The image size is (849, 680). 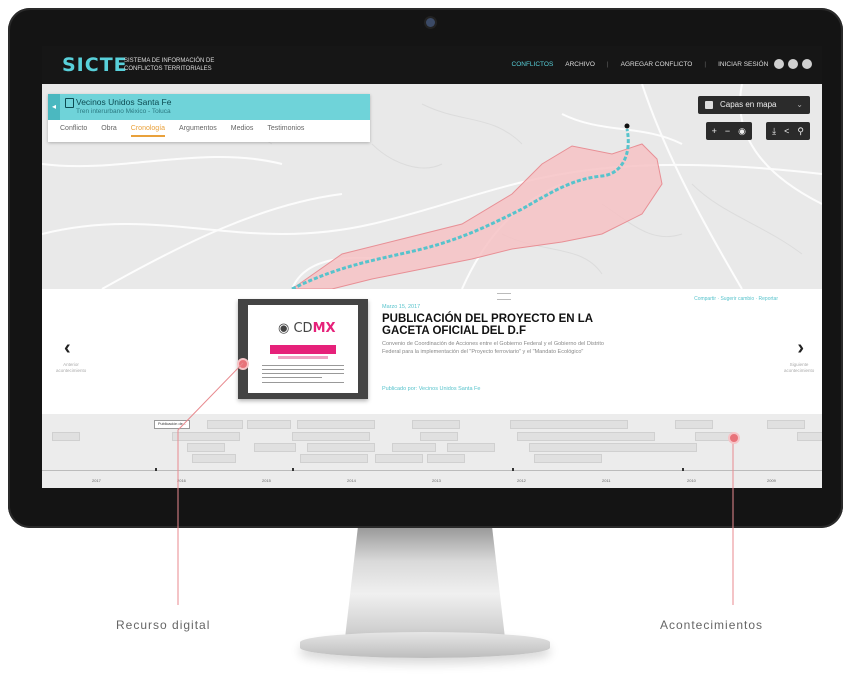 I want to click on callout-label-left: Recurso digital, so click(x=163, y=625).